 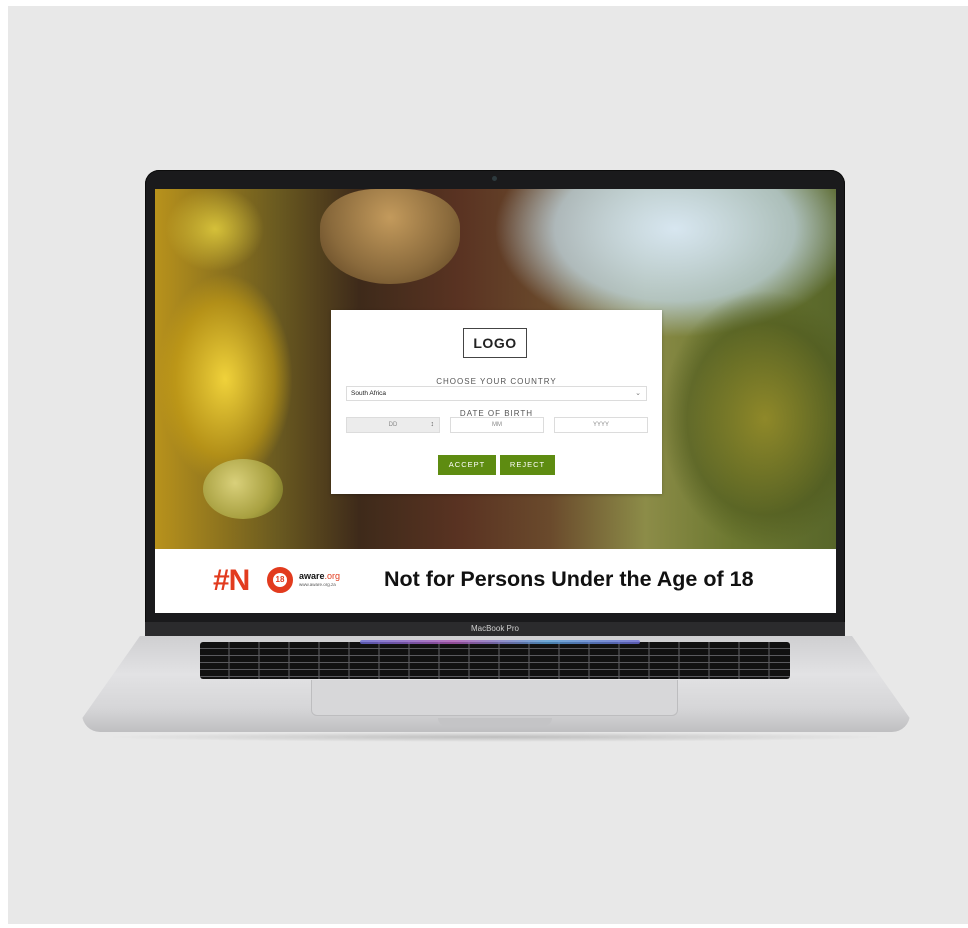 I want to click on reject-button: REJECT, so click(x=527, y=465).